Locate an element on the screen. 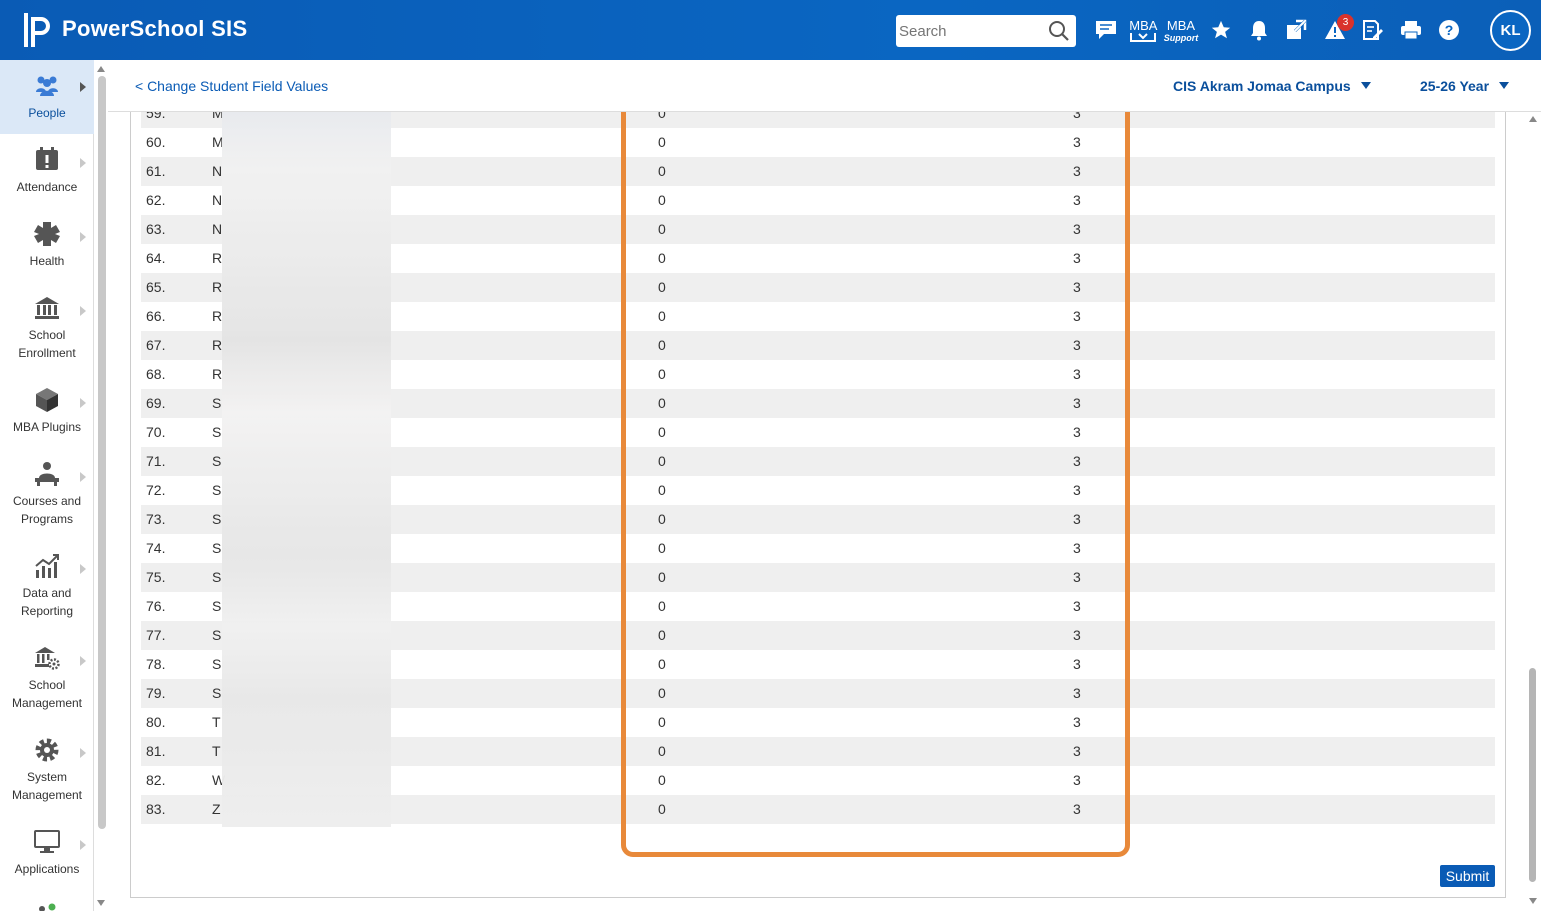 The width and height of the screenshot is (1541, 911). mba-plugin-icon: MBA is located at coordinates (1143, 32).